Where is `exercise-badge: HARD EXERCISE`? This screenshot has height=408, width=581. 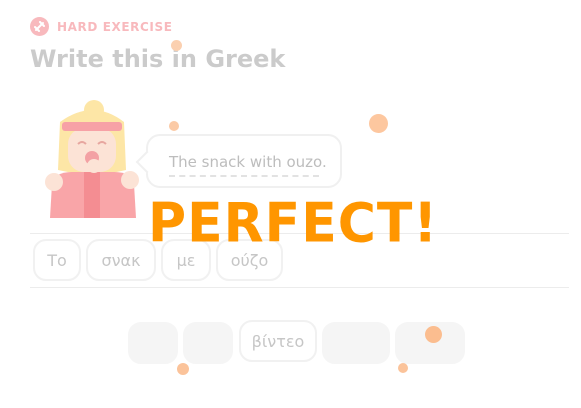
exercise-badge: HARD EXERCISE is located at coordinates (101, 26).